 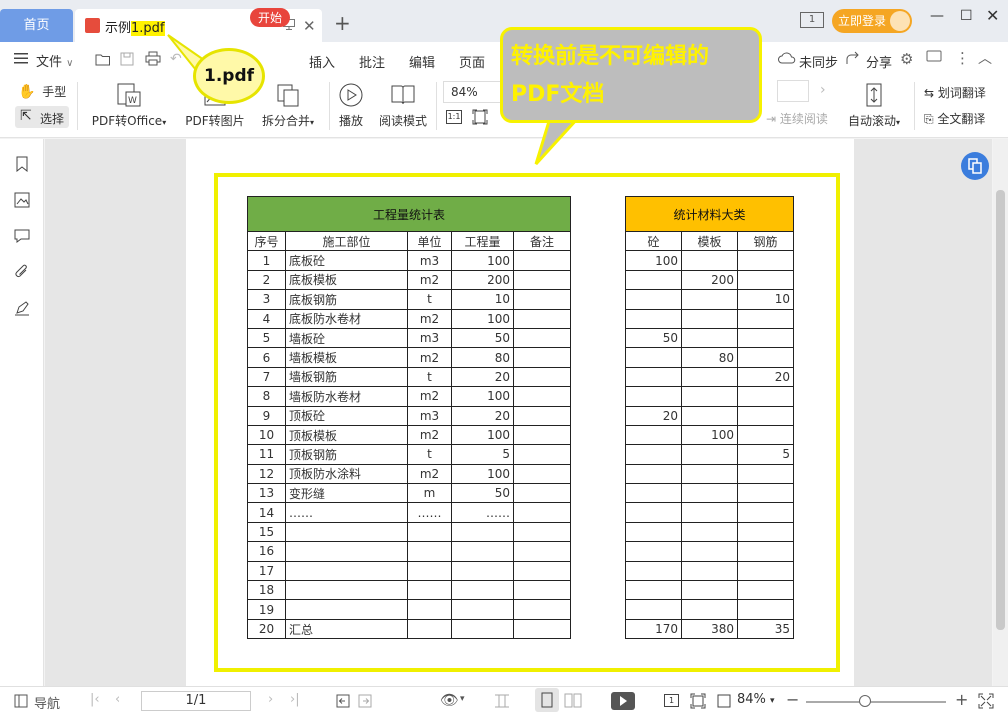 I want to click on menu-annotate: 批注, so click(x=372, y=61).